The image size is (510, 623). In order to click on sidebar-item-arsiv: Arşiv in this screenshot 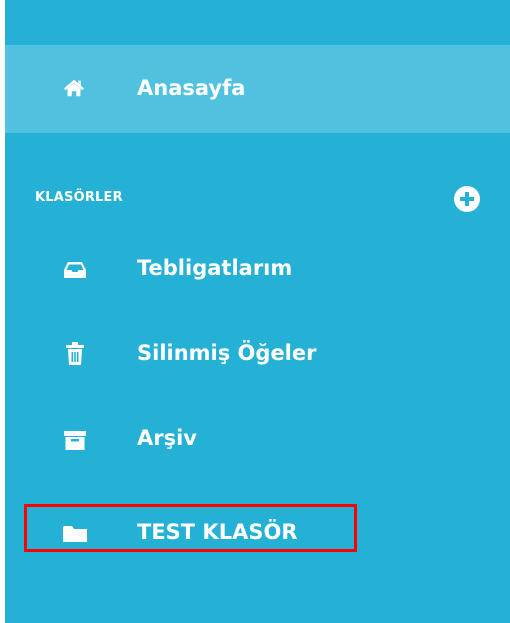, I will do `click(257, 440)`.